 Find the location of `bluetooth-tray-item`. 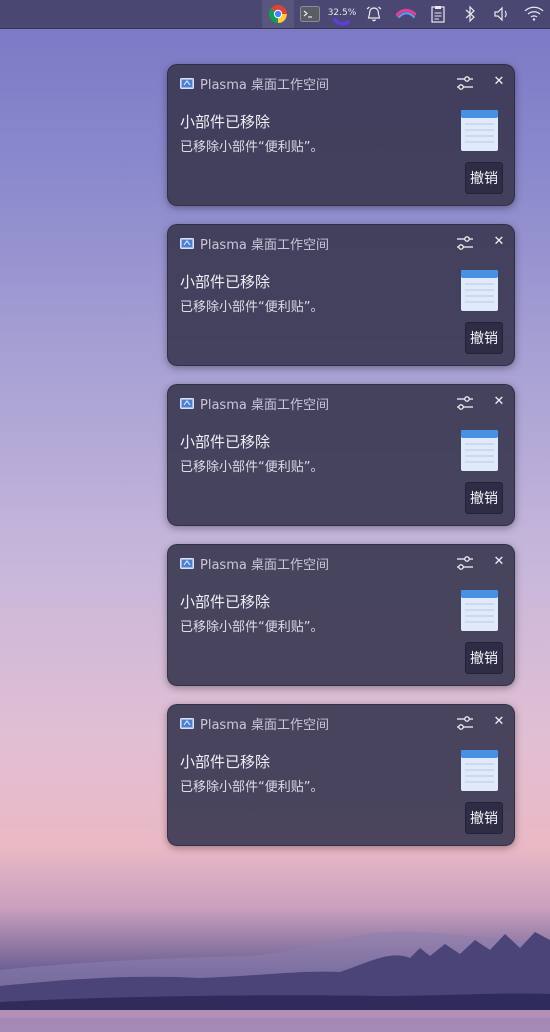

bluetooth-tray-item is located at coordinates (470, 14).